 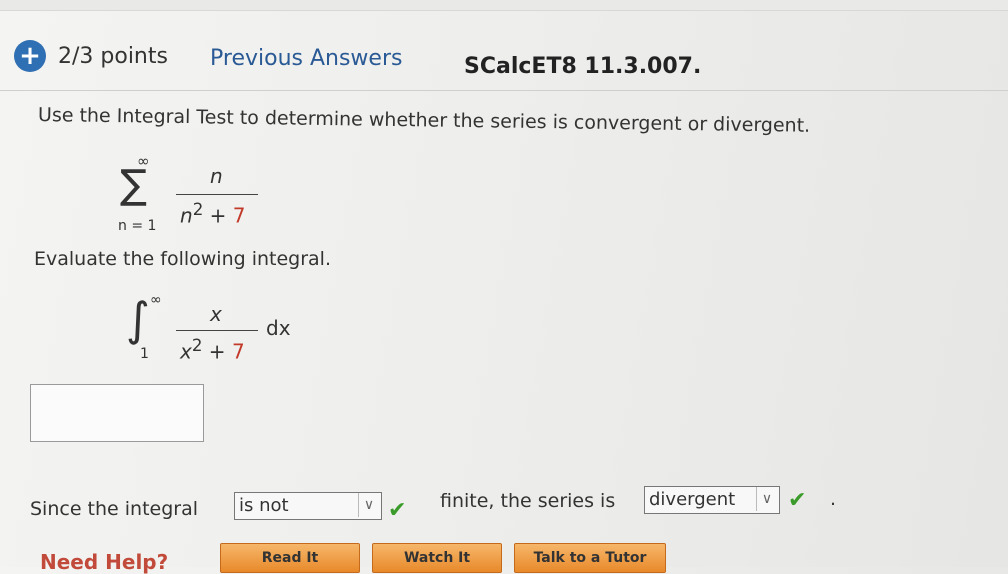 What do you see at coordinates (278, 328) in the screenshot?
I see `integral-dx: dx` at bounding box center [278, 328].